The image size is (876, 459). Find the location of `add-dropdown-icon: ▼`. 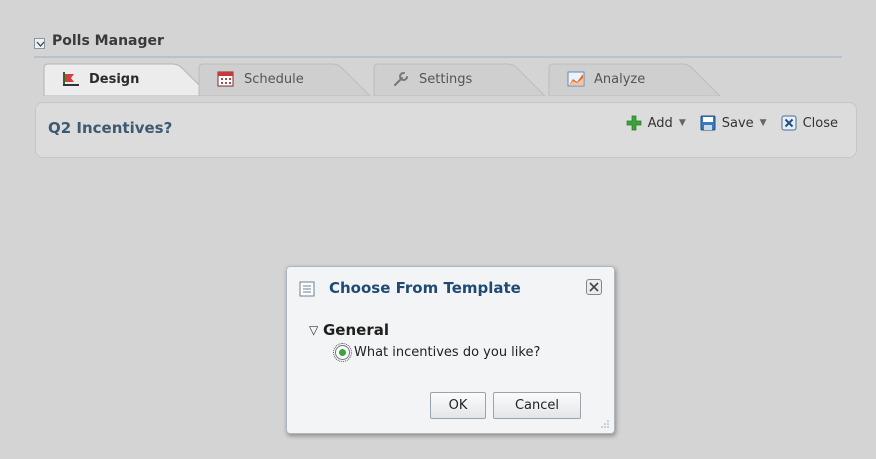

add-dropdown-icon: ▼ is located at coordinates (682, 123).